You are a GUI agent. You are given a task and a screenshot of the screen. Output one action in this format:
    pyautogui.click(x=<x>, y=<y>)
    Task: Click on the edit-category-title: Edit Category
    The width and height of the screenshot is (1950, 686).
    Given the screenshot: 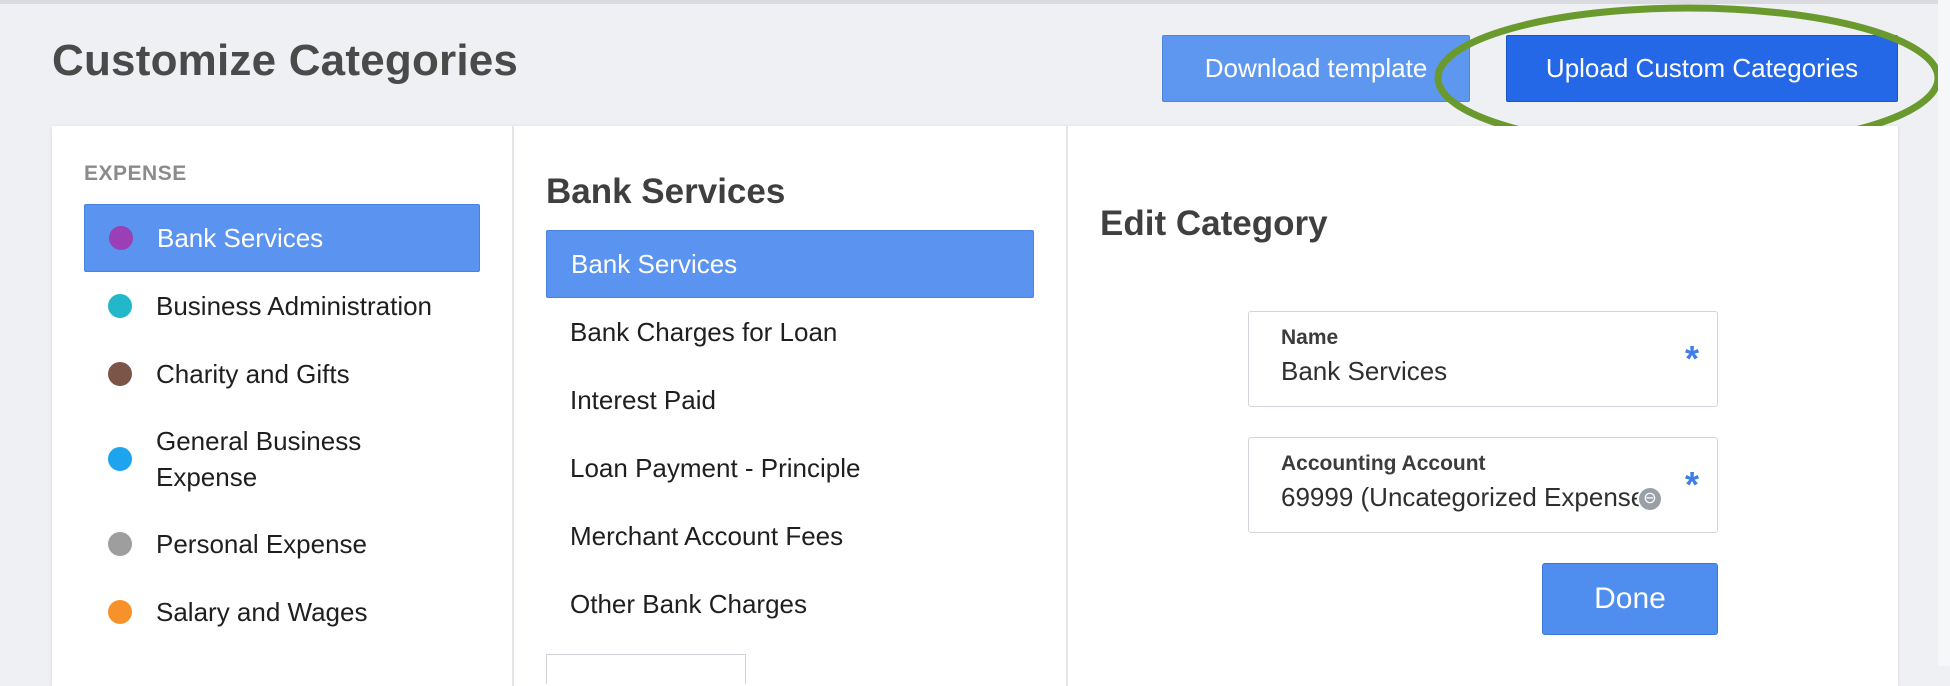 What is the action you would take?
    pyautogui.click(x=1214, y=223)
    